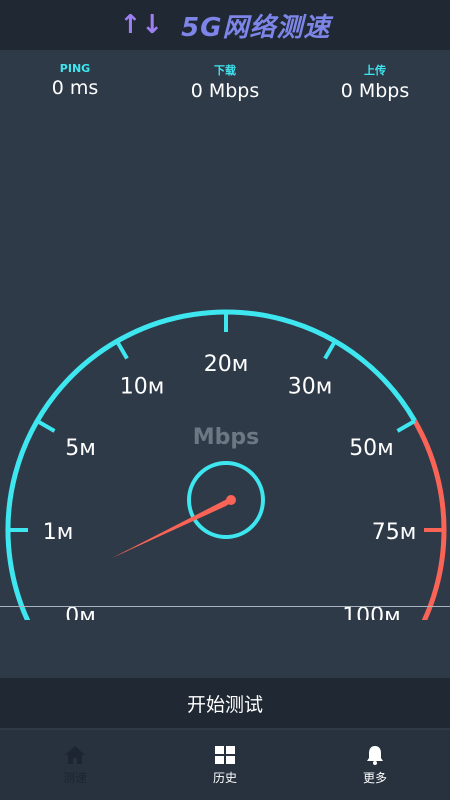  What do you see at coordinates (374, 777) in the screenshot?
I see `nav-label-more: 更多` at bounding box center [374, 777].